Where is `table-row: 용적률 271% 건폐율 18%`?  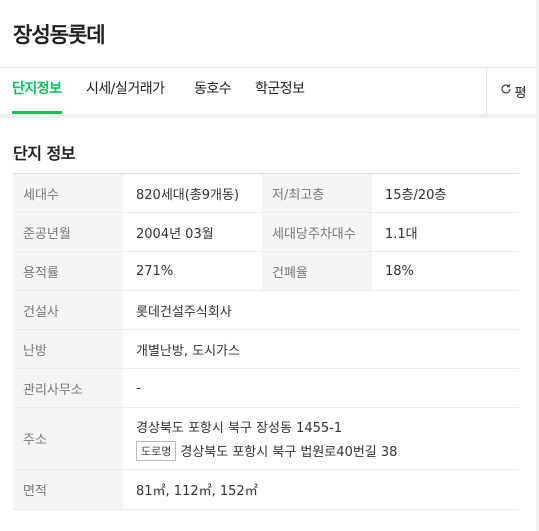
table-row: 용적률 271% 건폐율 18% is located at coordinates (266, 271).